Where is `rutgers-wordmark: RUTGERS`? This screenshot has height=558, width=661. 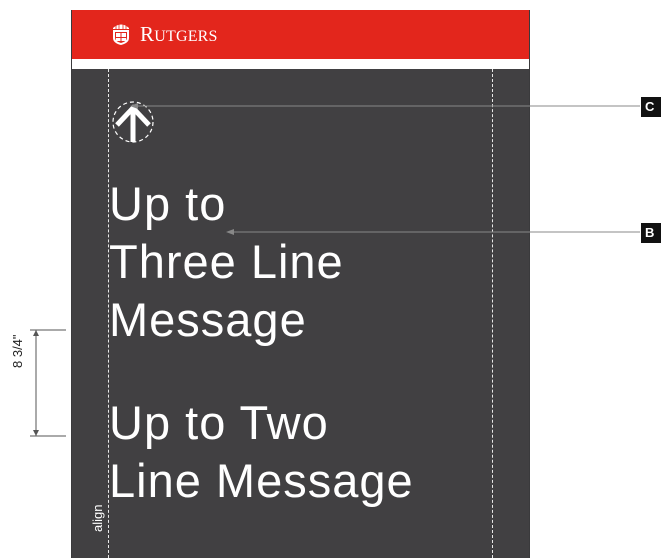
rutgers-wordmark: RUTGERS is located at coordinates (179, 35).